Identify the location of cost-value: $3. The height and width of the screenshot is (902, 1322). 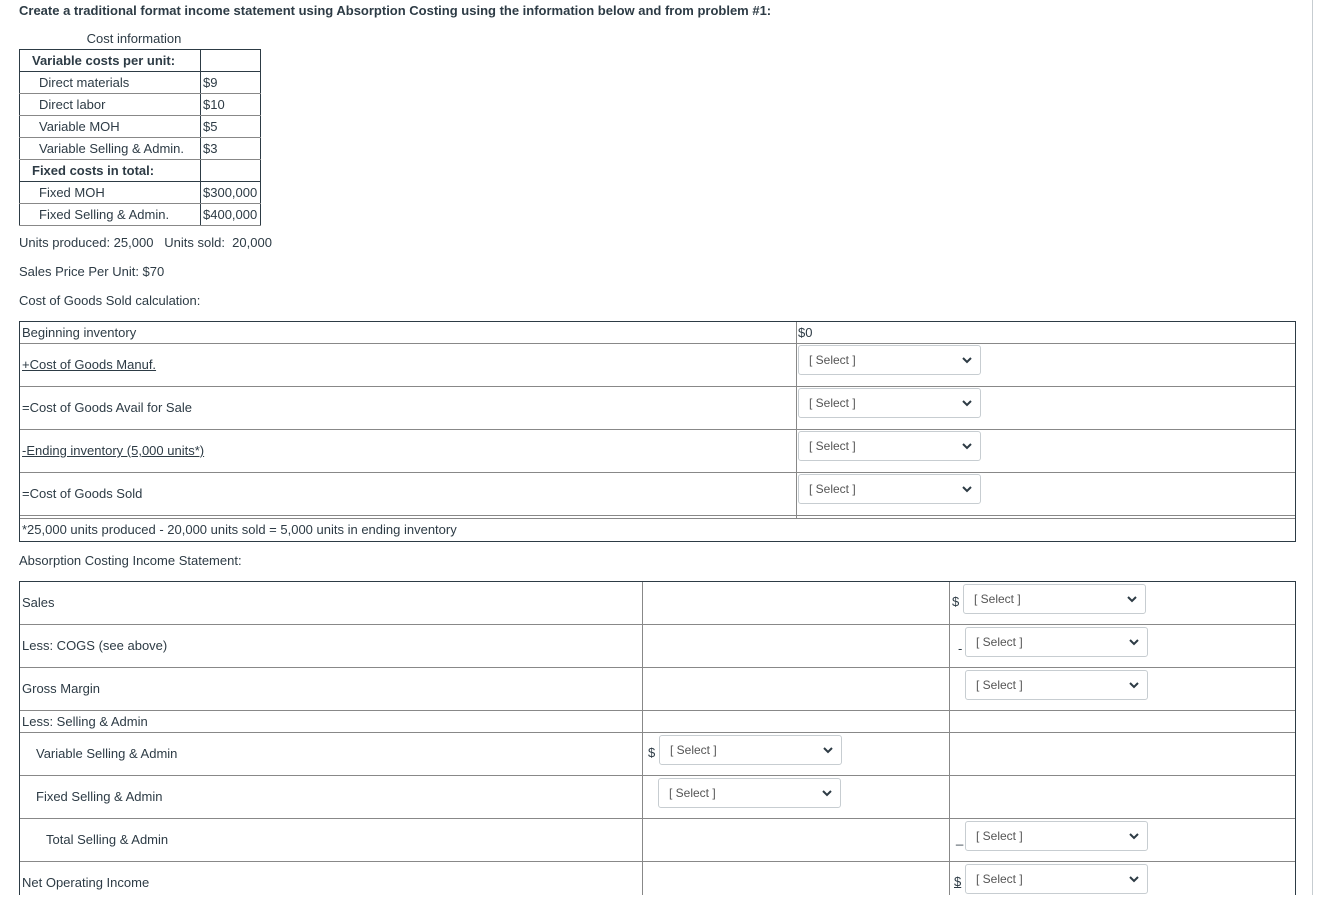
(230, 148).